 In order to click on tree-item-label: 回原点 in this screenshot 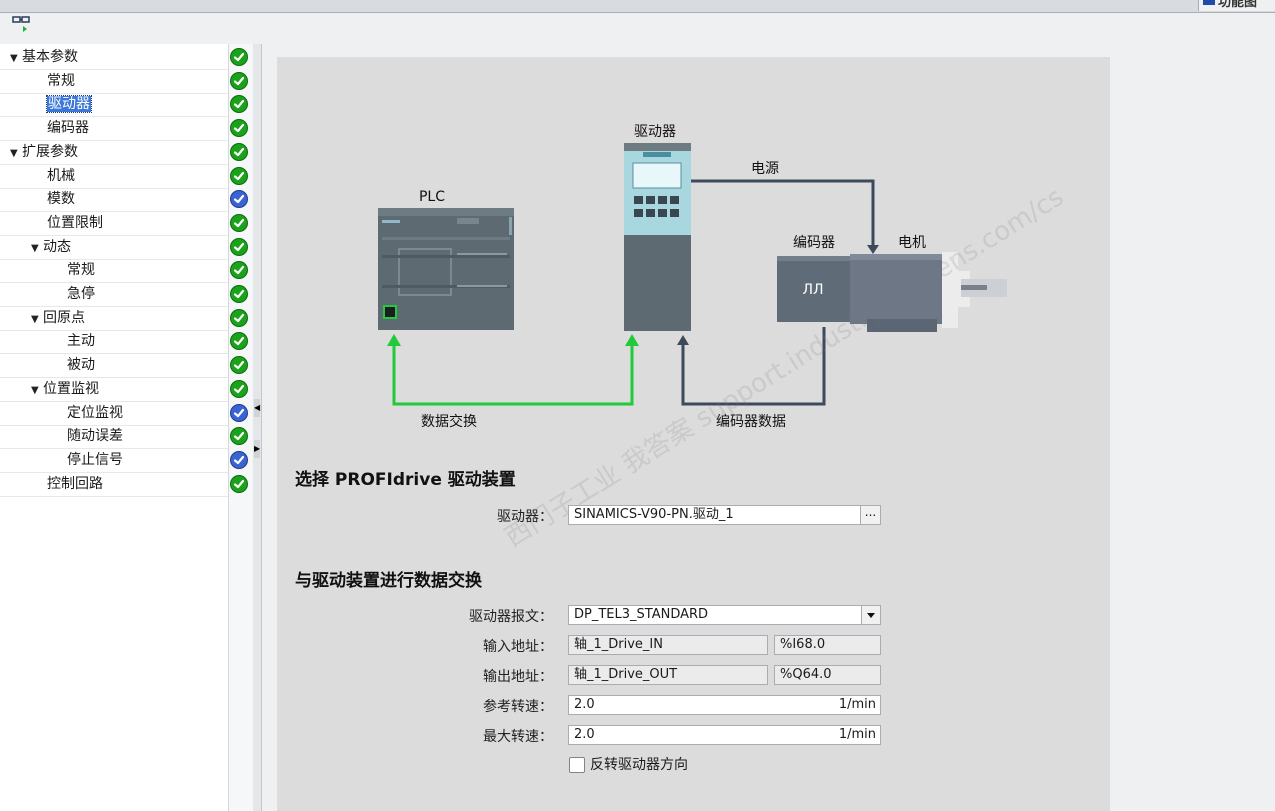, I will do `click(64, 317)`.